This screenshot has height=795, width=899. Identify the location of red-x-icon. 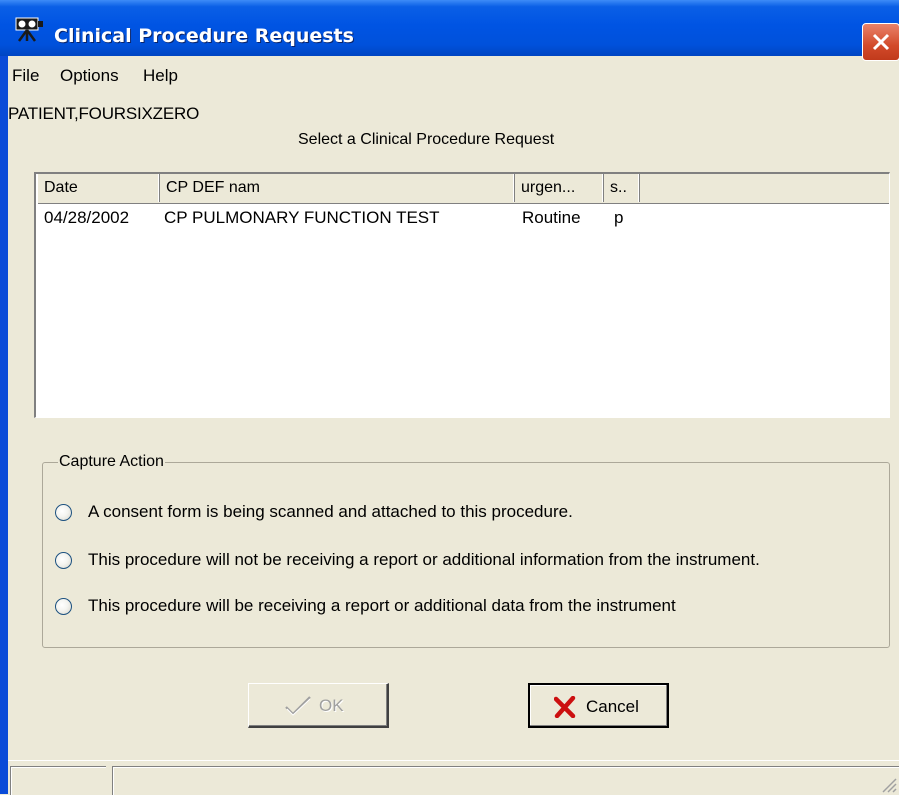
(565, 707).